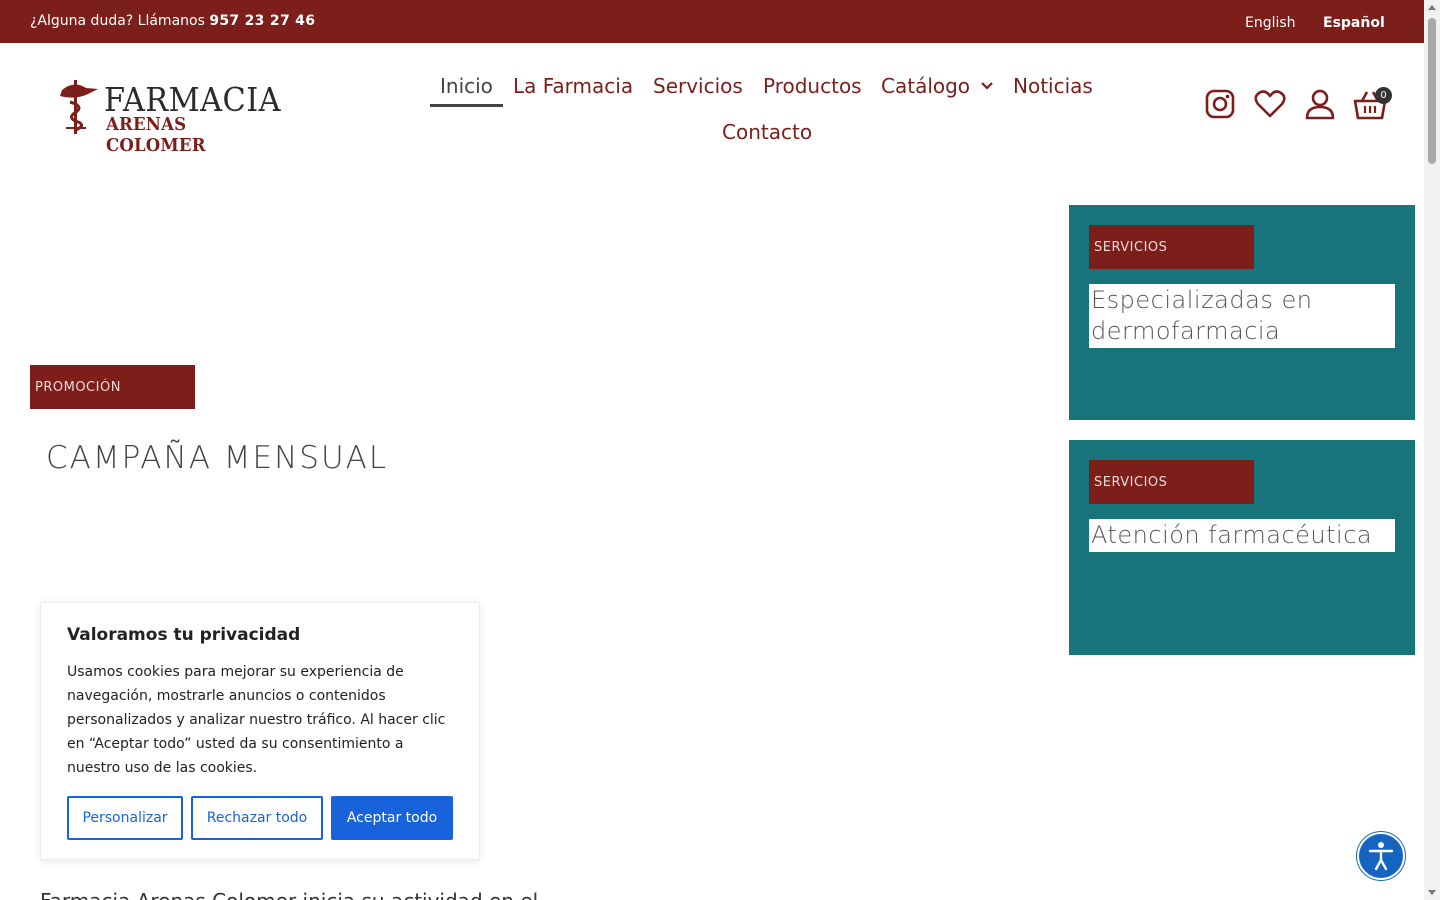  What do you see at coordinates (257, 818) in the screenshot?
I see `reject-all-button: Rechazar todo` at bounding box center [257, 818].